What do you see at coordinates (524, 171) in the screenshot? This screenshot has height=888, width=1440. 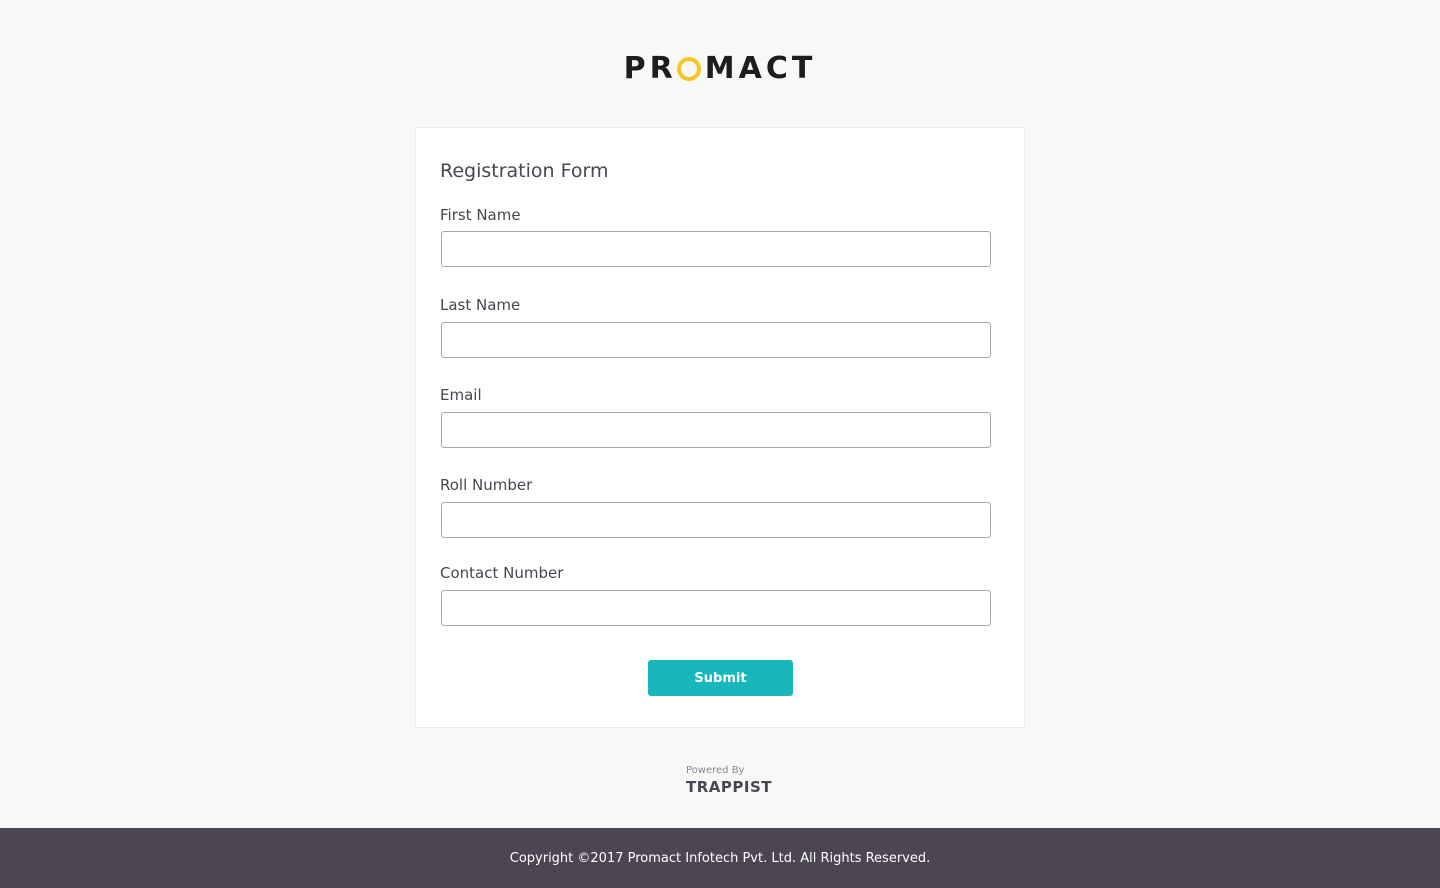 I see `form-title: Registration Form` at bounding box center [524, 171].